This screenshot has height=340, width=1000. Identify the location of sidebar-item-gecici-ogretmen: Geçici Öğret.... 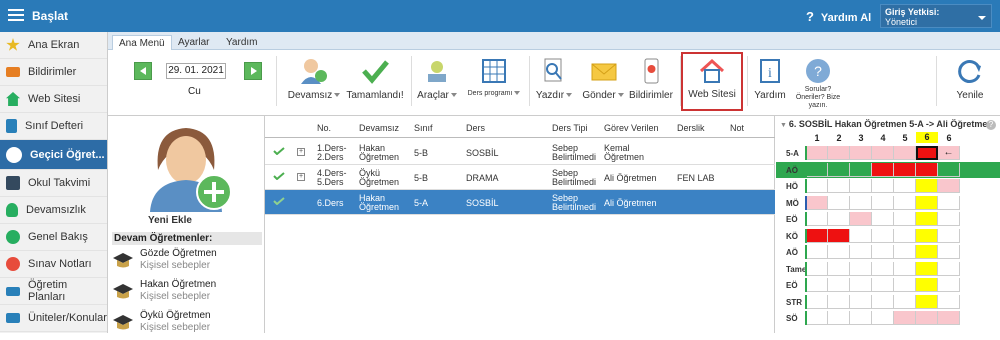
(53, 155).